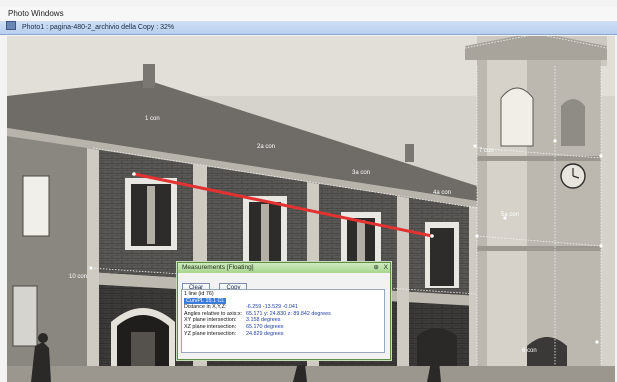  Describe the element at coordinates (215, 300) in the screenshot. I see `item-value: 15.1 CL` at that location.